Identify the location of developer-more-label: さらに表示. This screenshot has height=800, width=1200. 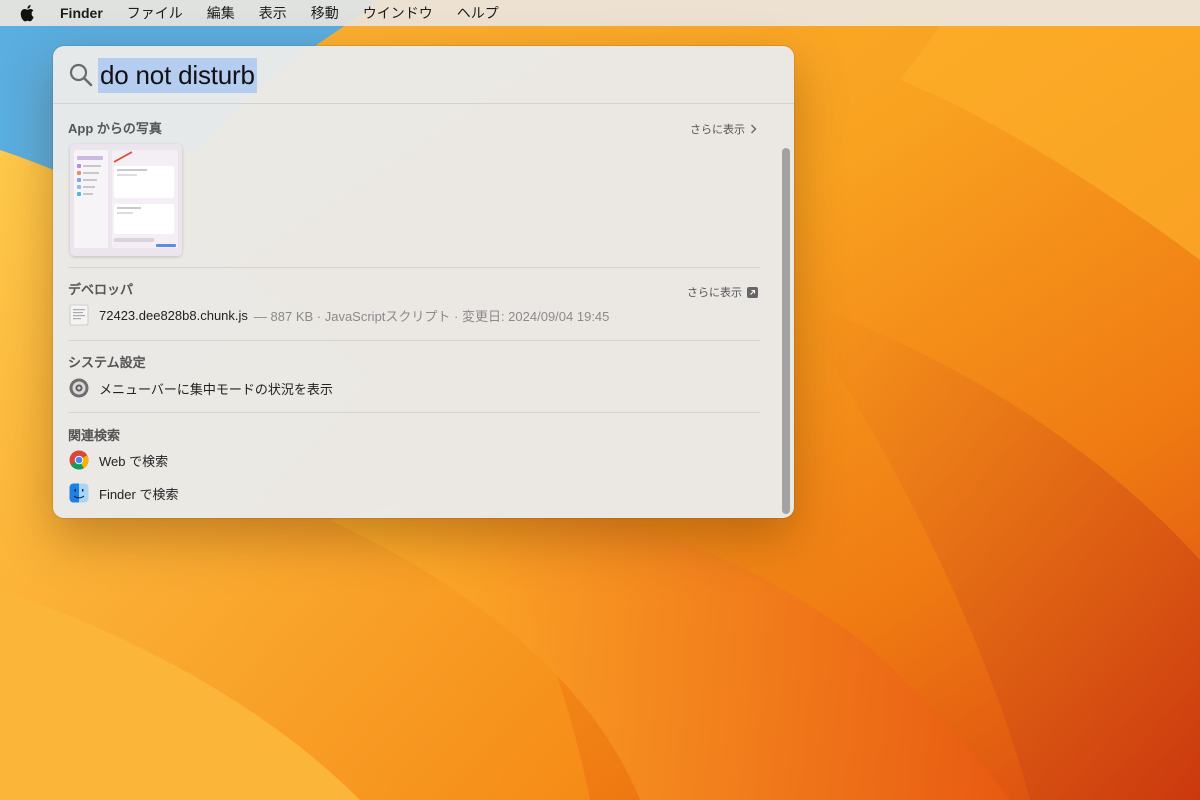
(714, 293).